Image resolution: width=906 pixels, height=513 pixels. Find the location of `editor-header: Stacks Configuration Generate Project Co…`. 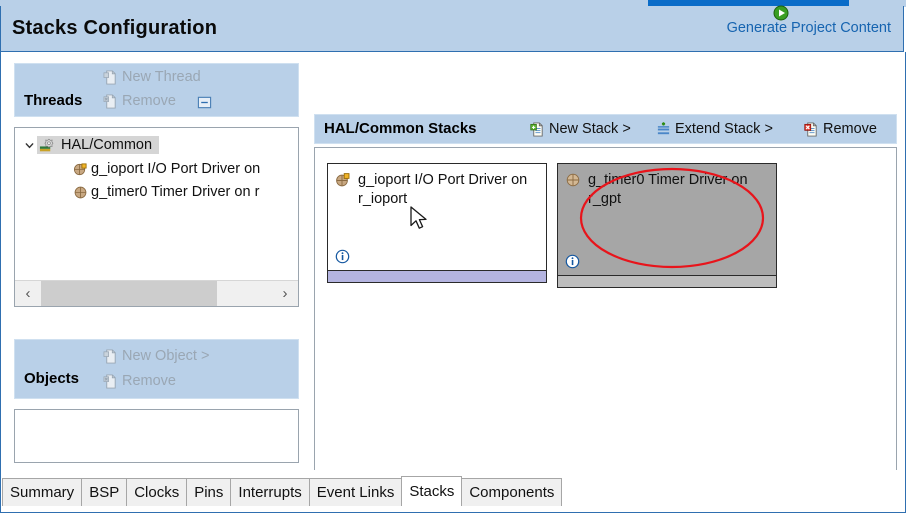

editor-header: Stacks Configuration Generate Project Co… is located at coordinates (452, 28).